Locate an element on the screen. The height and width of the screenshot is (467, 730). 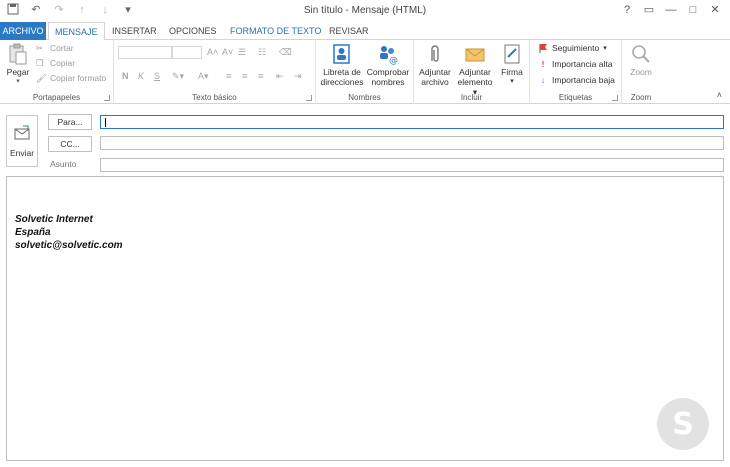
signature-button: Firma ▾ is located at coordinates (512, 65).